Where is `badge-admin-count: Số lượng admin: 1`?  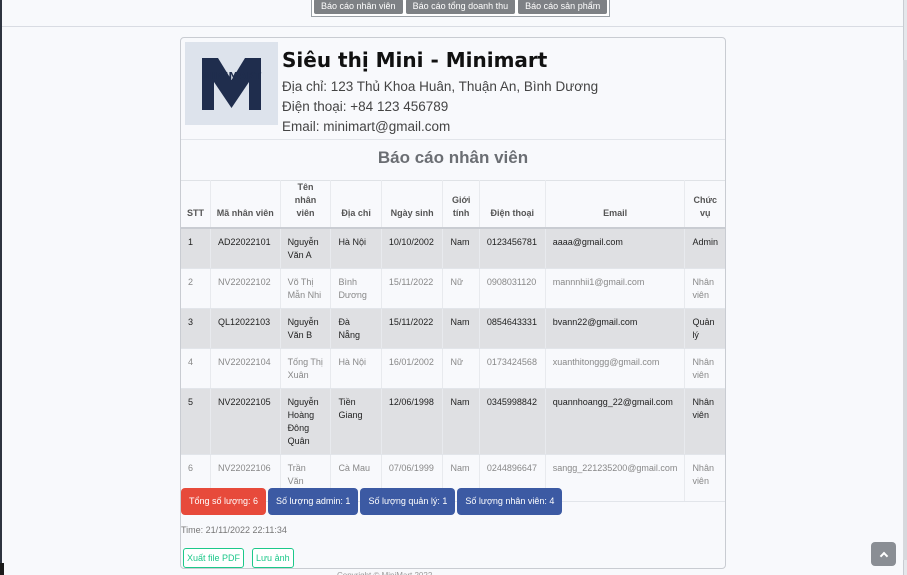
badge-admin-count: Số lượng admin: 1 is located at coordinates (313, 501).